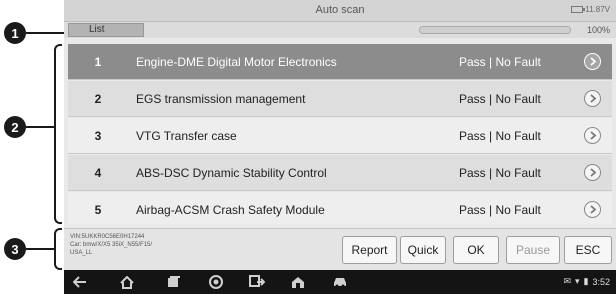 Image resolution: width=616 pixels, height=294 pixels. I want to click on row-number: 1, so click(98, 62).